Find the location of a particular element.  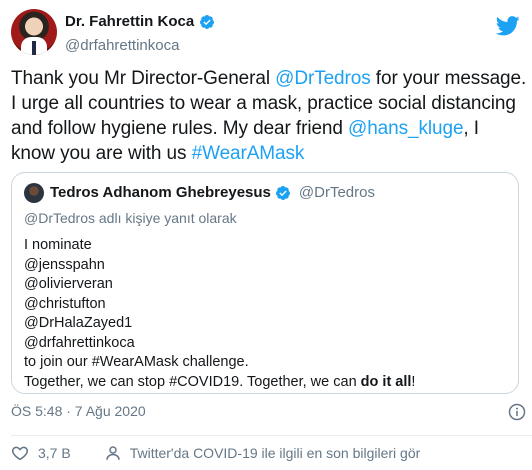

quoted-line: @drfahrettinkoca is located at coordinates (79, 342).